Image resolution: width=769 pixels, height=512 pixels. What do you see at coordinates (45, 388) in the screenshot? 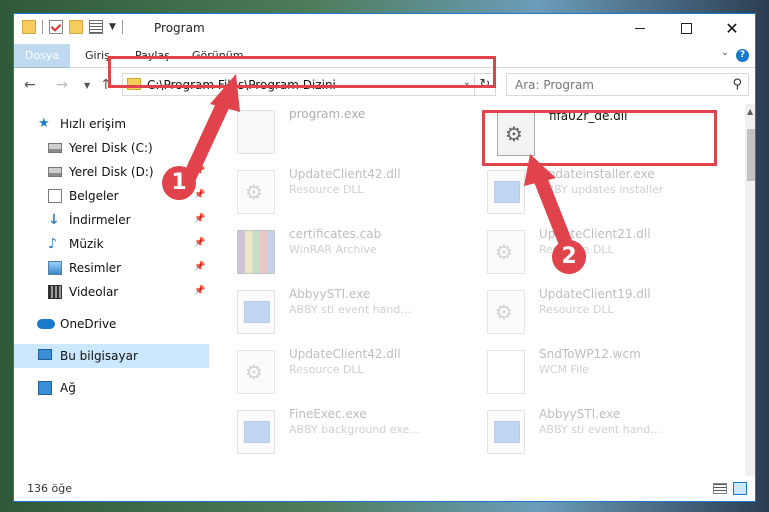
I see `network-icon` at bounding box center [45, 388].